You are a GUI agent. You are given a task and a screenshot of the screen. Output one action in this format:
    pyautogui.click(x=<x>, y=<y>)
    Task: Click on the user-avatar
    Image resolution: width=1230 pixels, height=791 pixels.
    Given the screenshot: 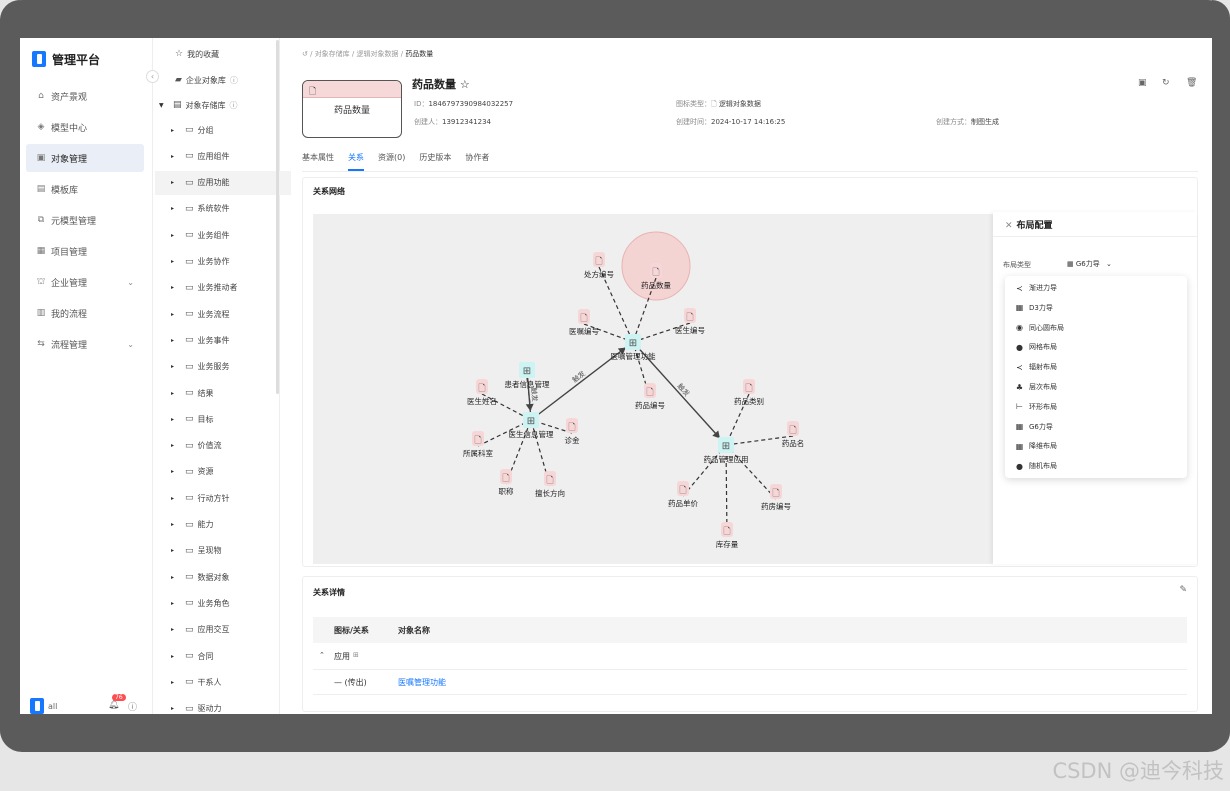 What is the action you would take?
    pyautogui.click(x=37, y=706)
    